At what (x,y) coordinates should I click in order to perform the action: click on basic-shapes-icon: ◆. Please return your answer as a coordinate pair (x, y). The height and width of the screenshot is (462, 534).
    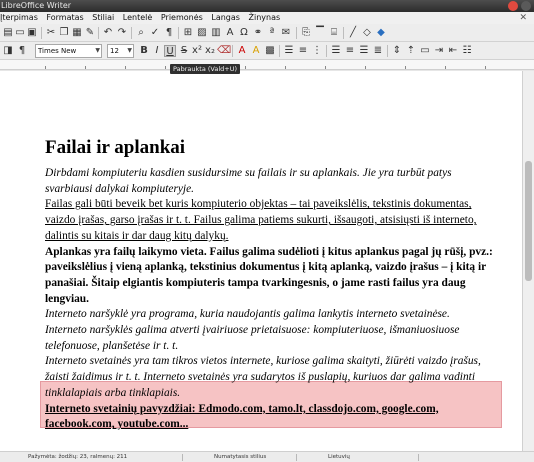
    Looking at the image, I should click on (381, 33).